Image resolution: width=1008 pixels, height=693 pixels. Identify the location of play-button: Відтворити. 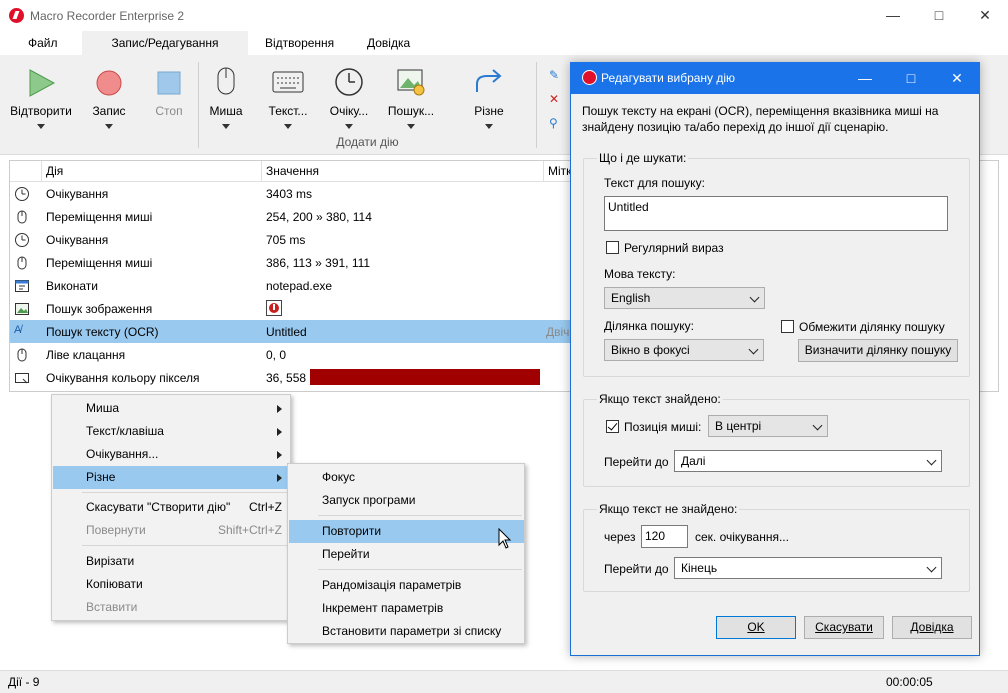
(41, 97).